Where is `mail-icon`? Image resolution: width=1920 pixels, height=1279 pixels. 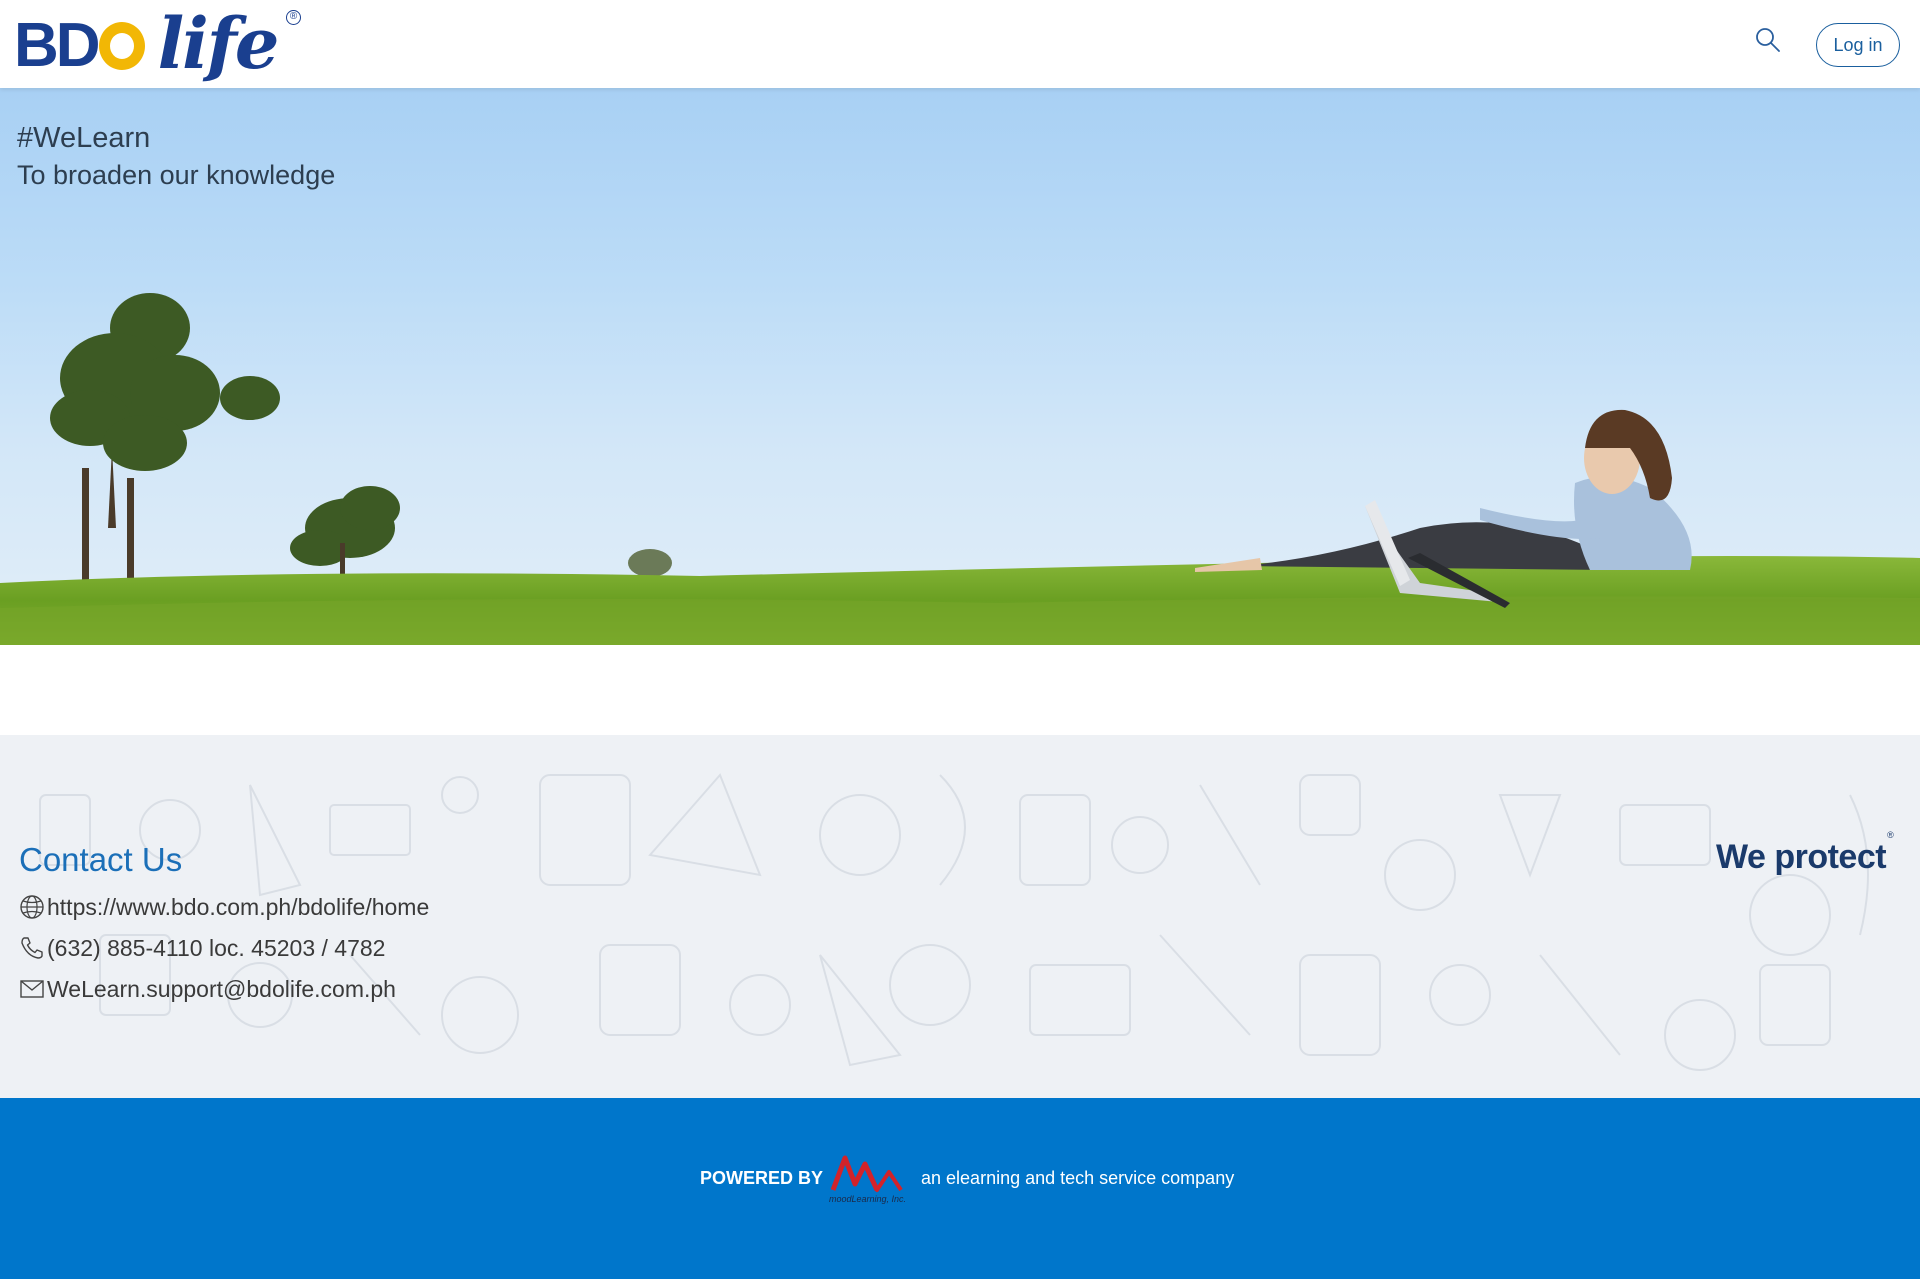 mail-icon is located at coordinates (32, 989).